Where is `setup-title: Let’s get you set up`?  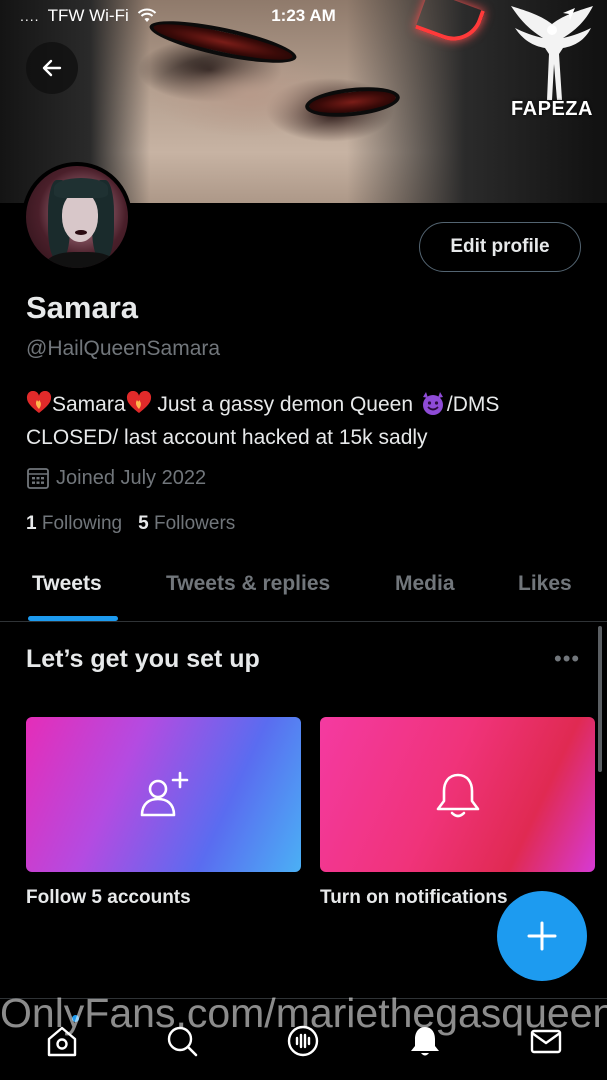
setup-title: Let’s get you set up is located at coordinates (143, 659).